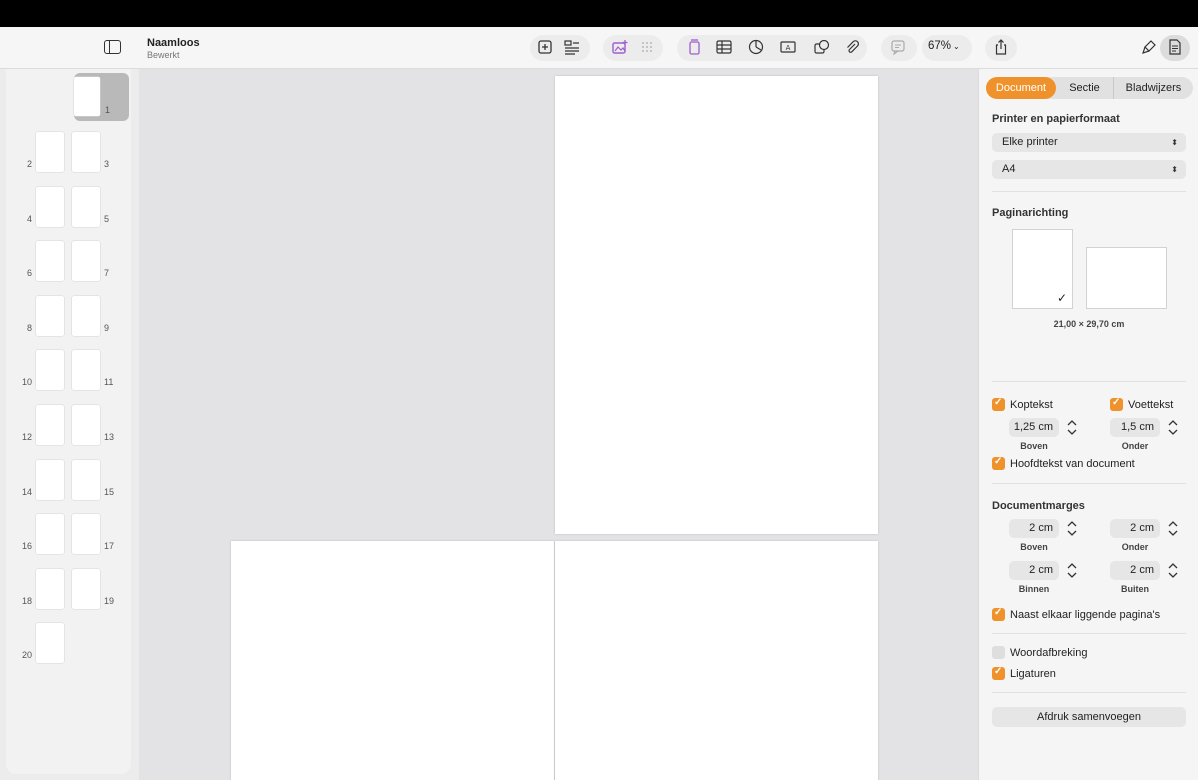  Describe the element at coordinates (694, 47) in the screenshot. I see `page-color-icon` at that location.